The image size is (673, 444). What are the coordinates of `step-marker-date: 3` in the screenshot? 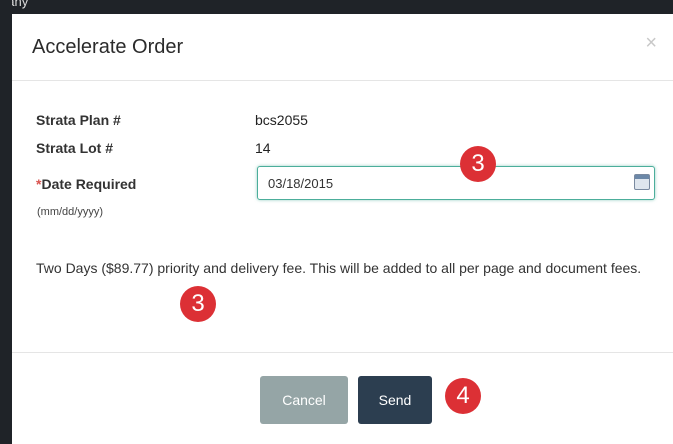 It's located at (478, 164).